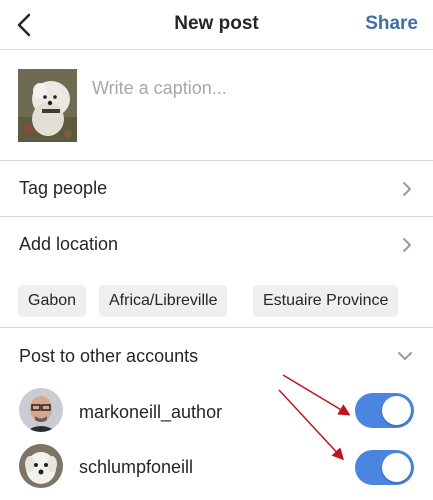 Image resolution: width=433 pixels, height=500 pixels. What do you see at coordinates (216, 189) in the screenshot?
I see `tag-people-row: Tag people` at bounding box center [216, 189].